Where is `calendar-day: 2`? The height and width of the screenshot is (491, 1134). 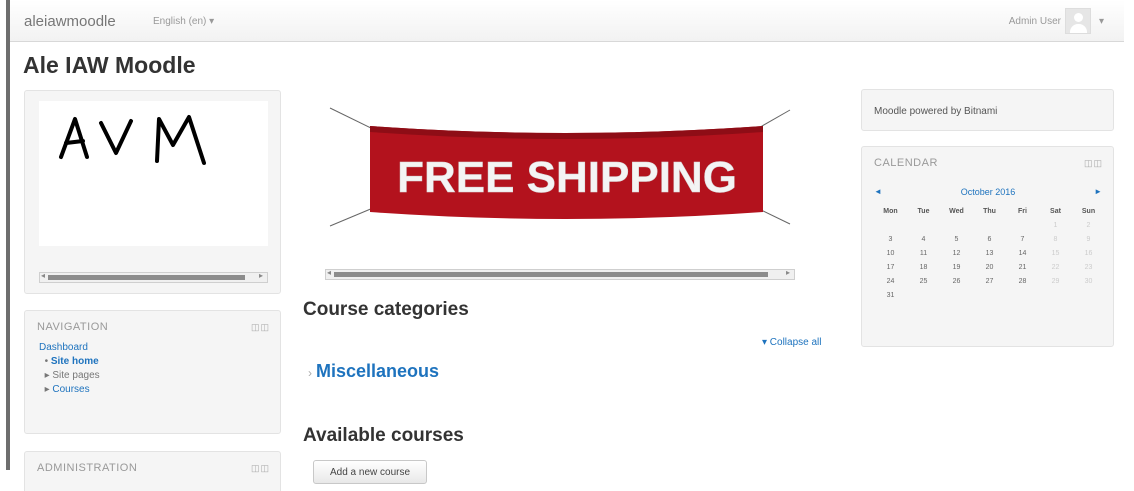
calendar-day: 2 is located at coordinates (1088, 225).